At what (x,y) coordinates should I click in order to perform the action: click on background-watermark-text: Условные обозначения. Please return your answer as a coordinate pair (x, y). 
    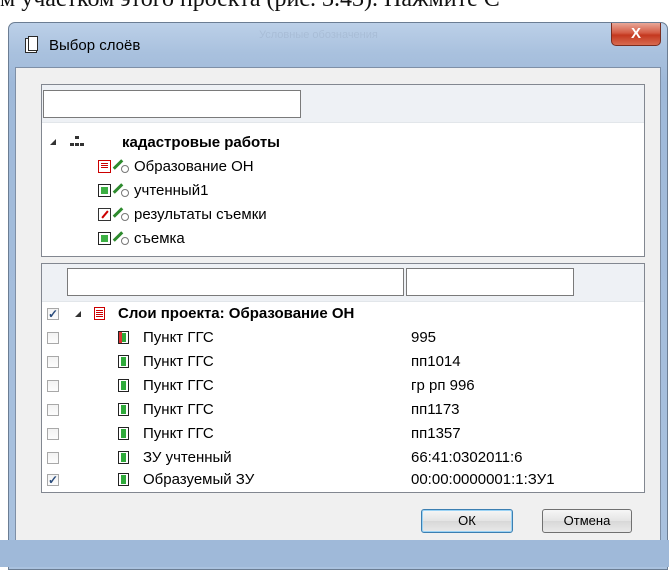
    Looking at the image, I should click on (318, 35).